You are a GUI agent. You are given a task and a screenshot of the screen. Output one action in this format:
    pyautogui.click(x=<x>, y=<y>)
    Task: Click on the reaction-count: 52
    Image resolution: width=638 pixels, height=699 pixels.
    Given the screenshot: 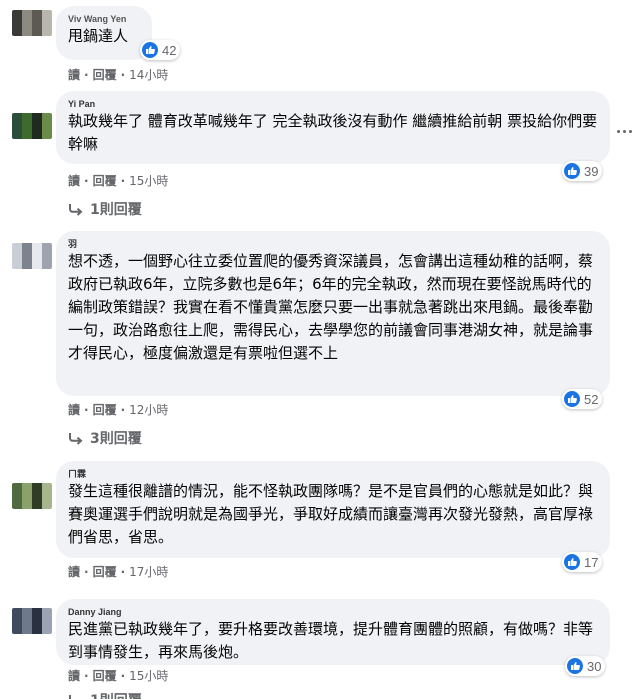 What is the action you would take?
    pyautogui.click(x=591, y=399)
    